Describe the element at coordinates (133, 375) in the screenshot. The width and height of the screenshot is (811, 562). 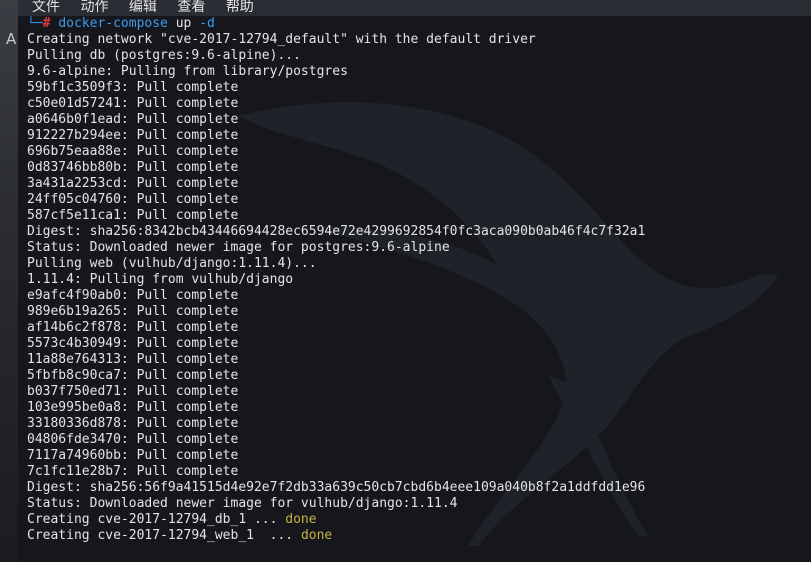
I see `output-line: 5fbfb8c90ca7: Pull complete` at that location.